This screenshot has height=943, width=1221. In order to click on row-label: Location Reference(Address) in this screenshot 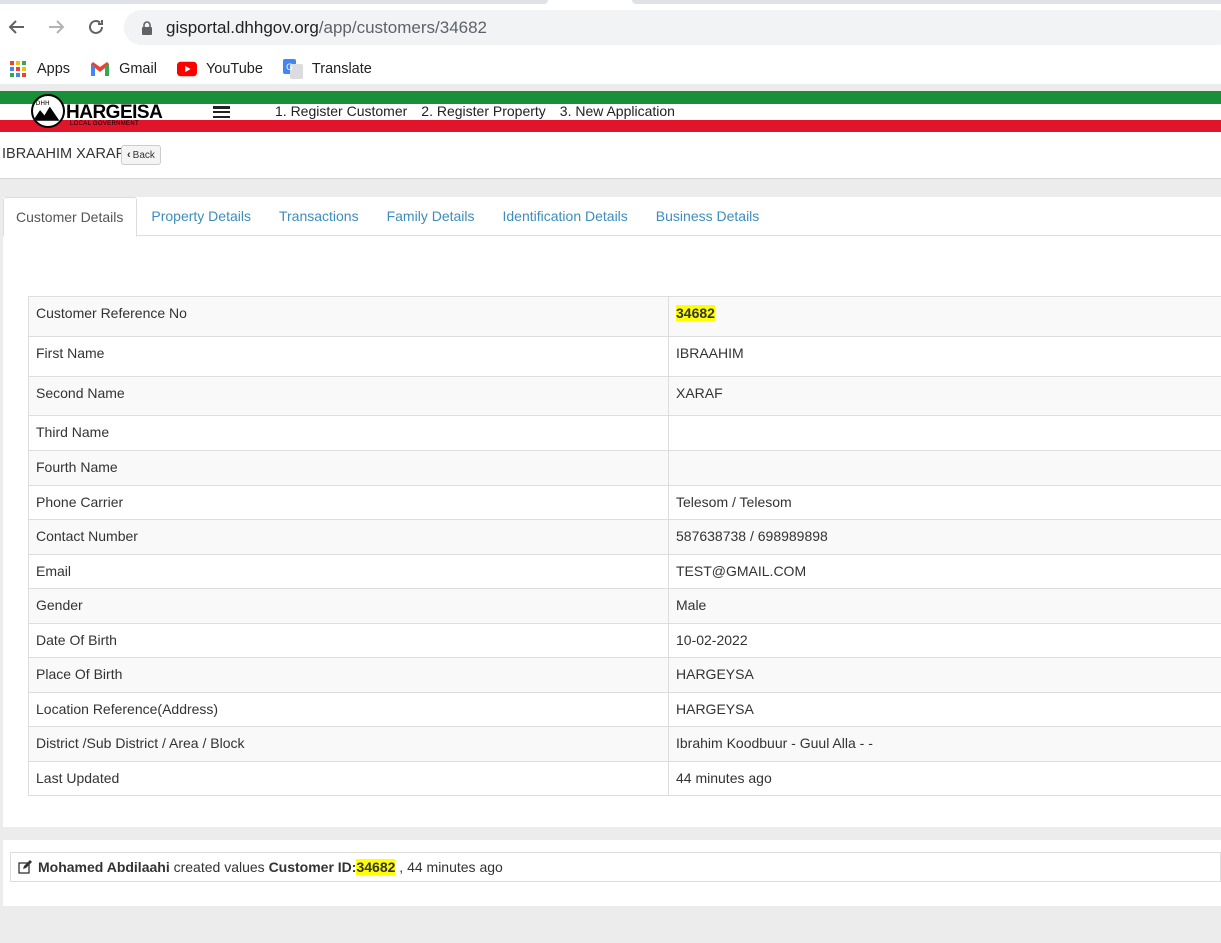, I will do `click(348, 709)`.